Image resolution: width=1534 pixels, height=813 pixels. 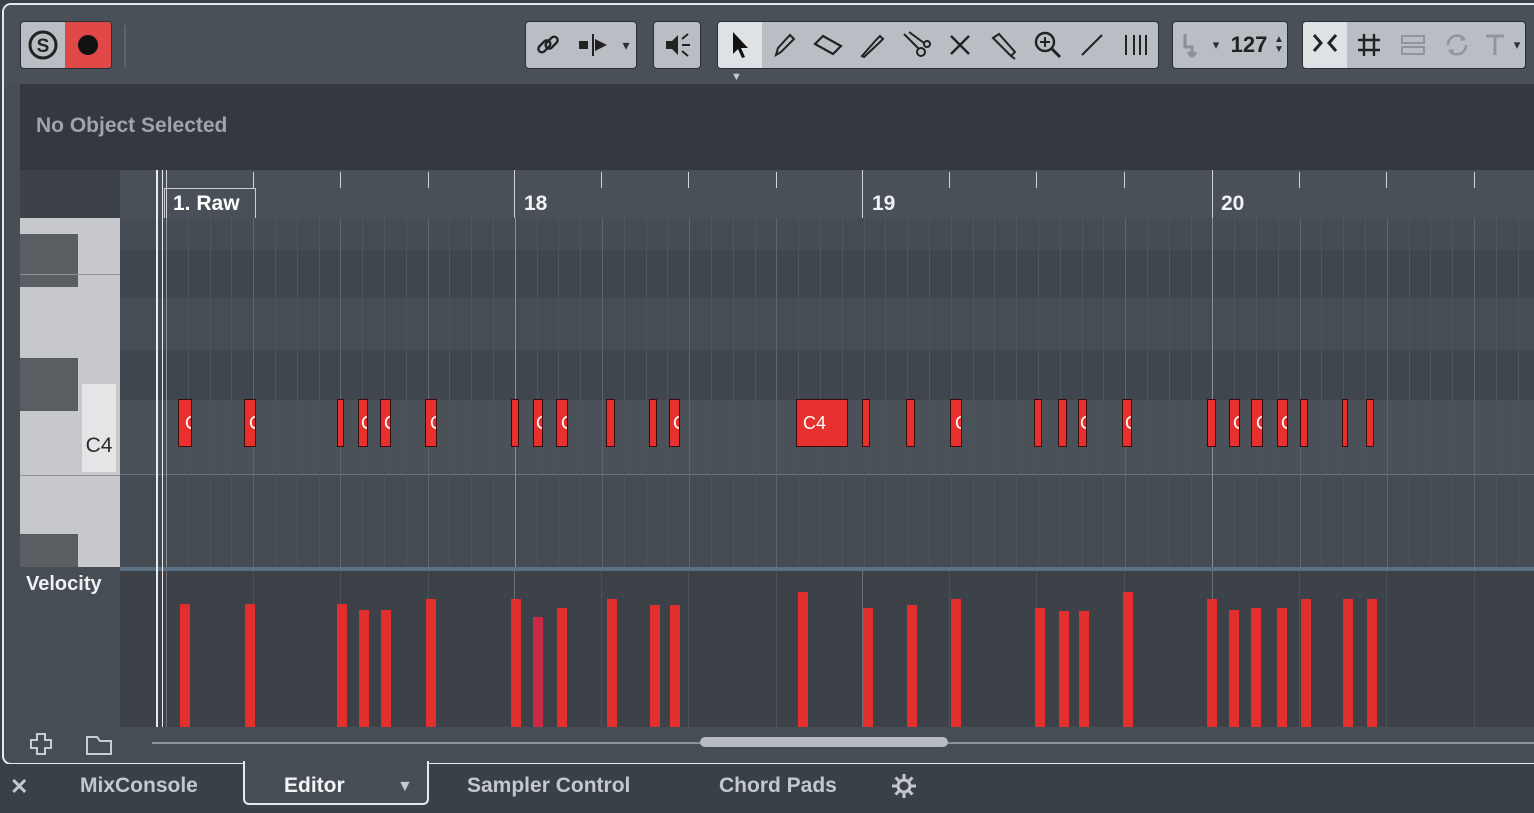 I want to click on insert-velocity-value: 127, so click(x=1249, y=45).